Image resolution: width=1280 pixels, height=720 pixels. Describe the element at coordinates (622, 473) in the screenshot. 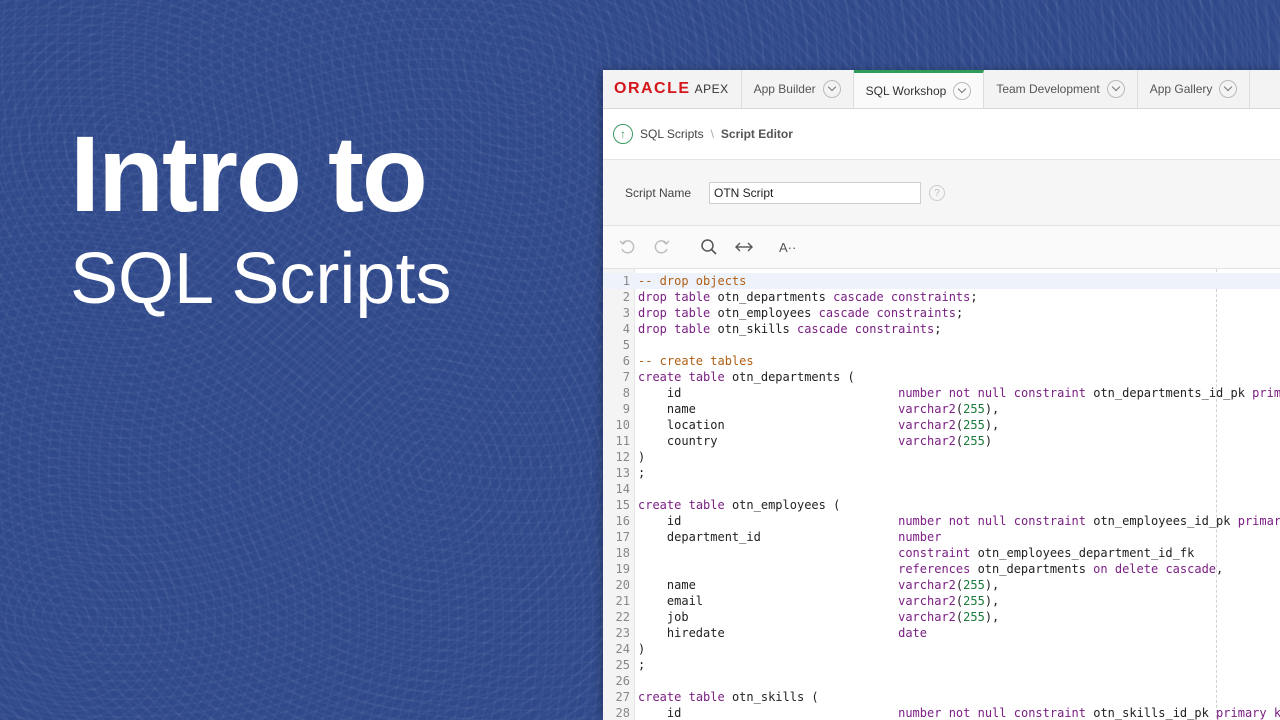

I see `line-number: 13` at that location.